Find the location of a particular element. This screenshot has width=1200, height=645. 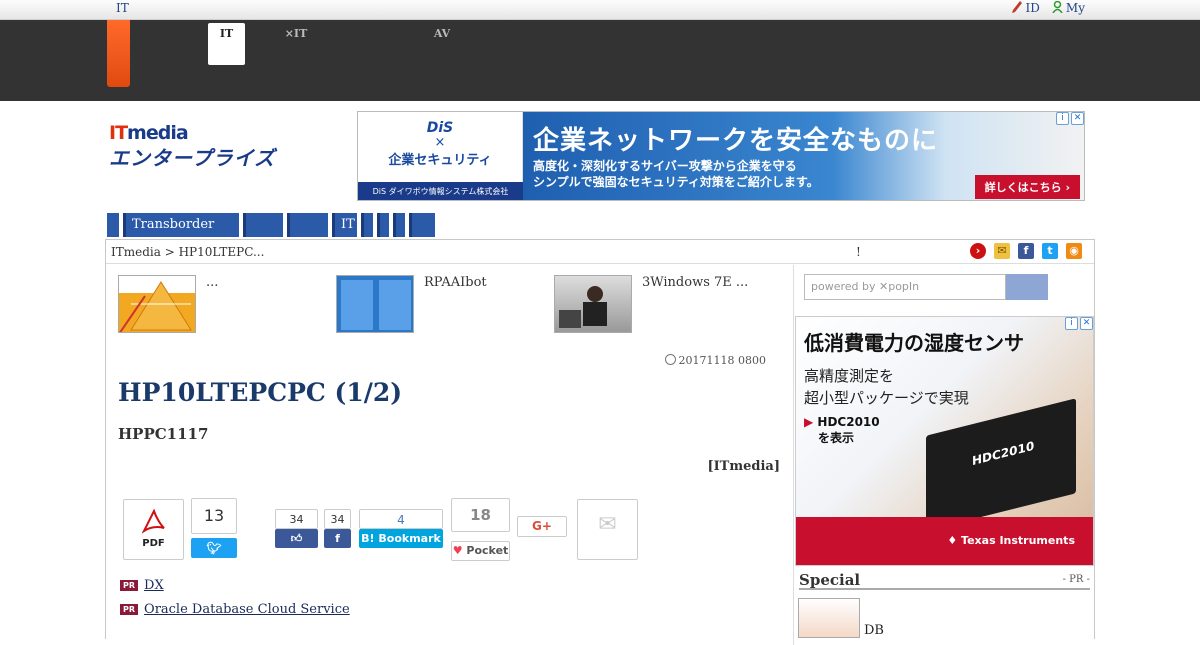

pocket-count: 18 is located at coordinates (480, 515).